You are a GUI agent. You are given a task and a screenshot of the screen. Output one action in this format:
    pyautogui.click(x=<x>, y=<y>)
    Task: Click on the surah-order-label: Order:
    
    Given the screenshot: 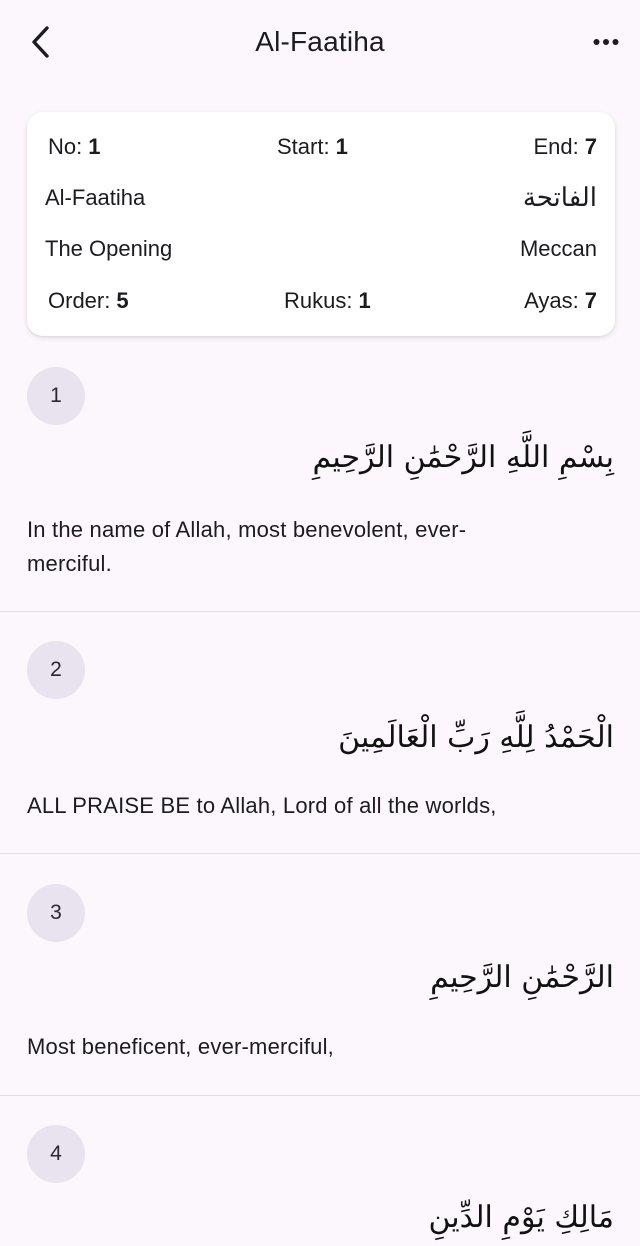 What is the action you would take?
    pyautogui.click(x=79, y=300)
    